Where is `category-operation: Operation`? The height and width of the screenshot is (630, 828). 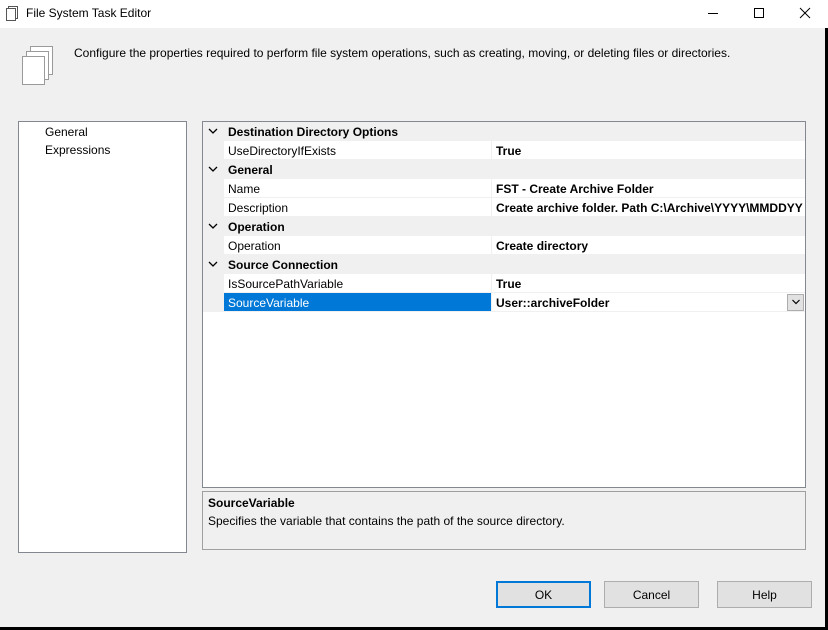
category-operation: Operation is located at coordinates (504, 226).